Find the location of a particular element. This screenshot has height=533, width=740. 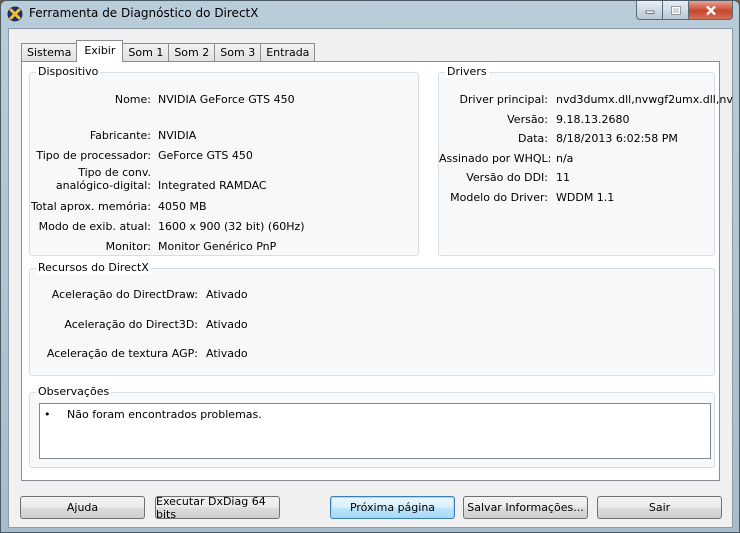

directdraw-accel-label: Aceleração do DirectDraw: is located at coordinates (124, 294).